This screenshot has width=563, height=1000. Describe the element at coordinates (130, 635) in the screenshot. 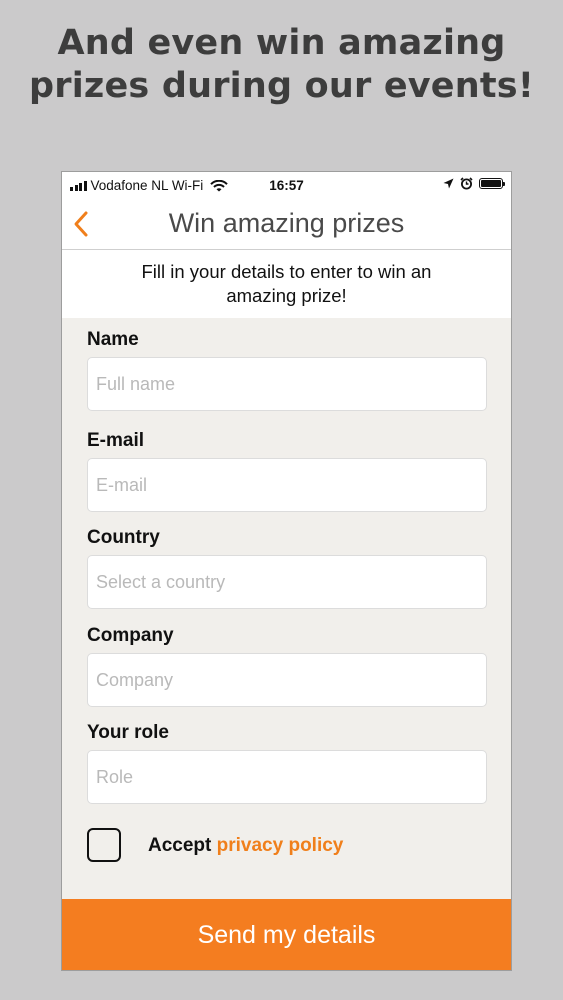

I see `company-label: Company` at that location.